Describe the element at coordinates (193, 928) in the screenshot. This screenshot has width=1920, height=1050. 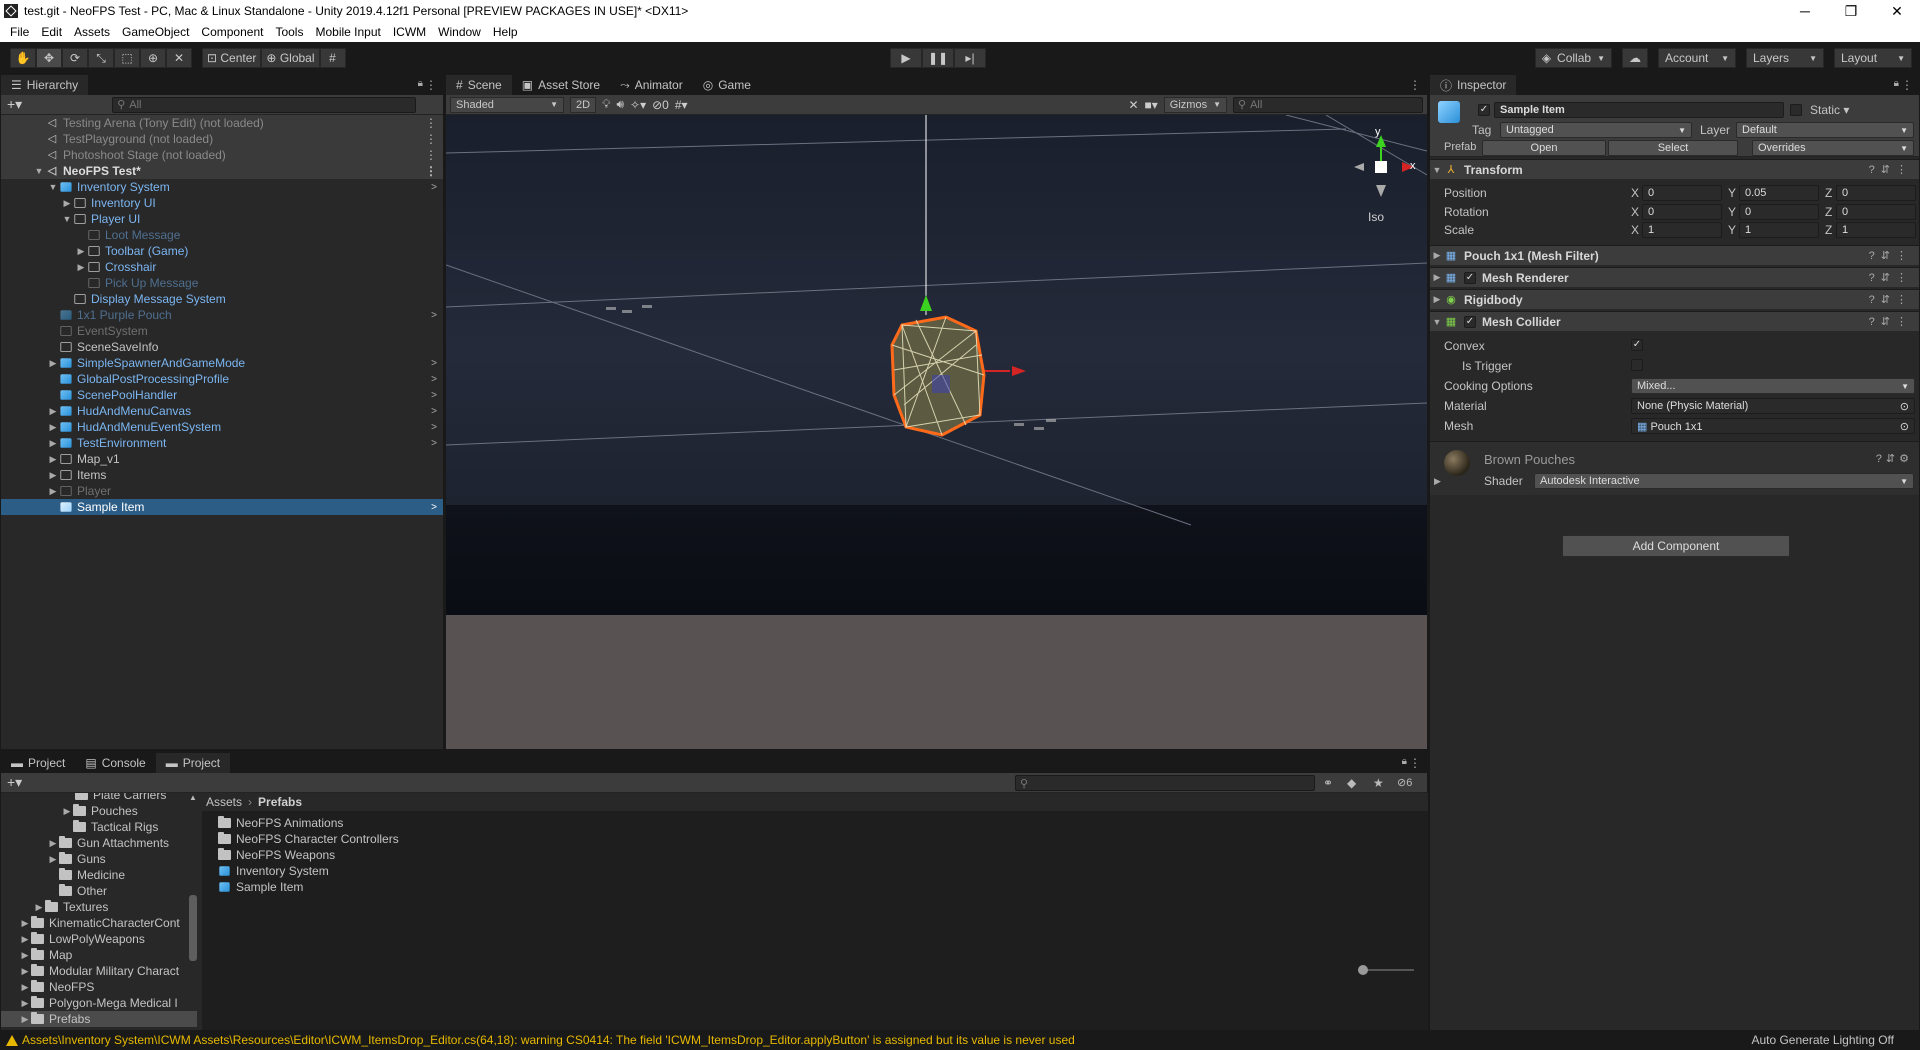
I see `scrollbar-thumb` at that location.